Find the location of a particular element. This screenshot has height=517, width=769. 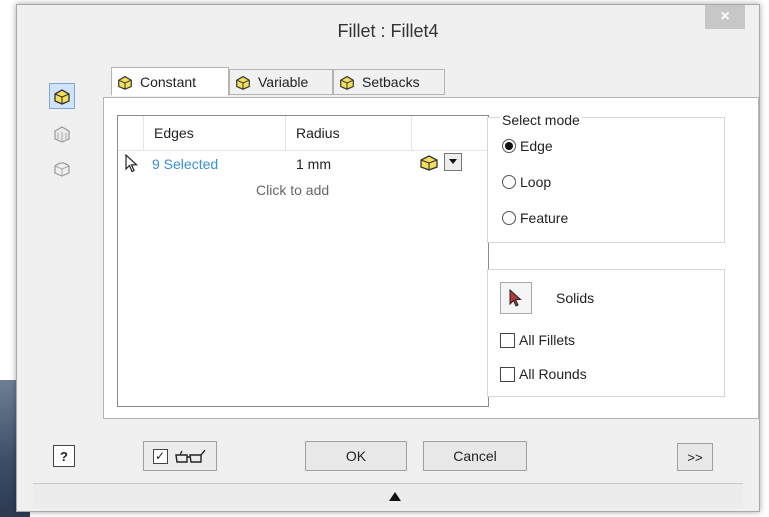

fillet-type-icon is located at coordinates (429, 162).